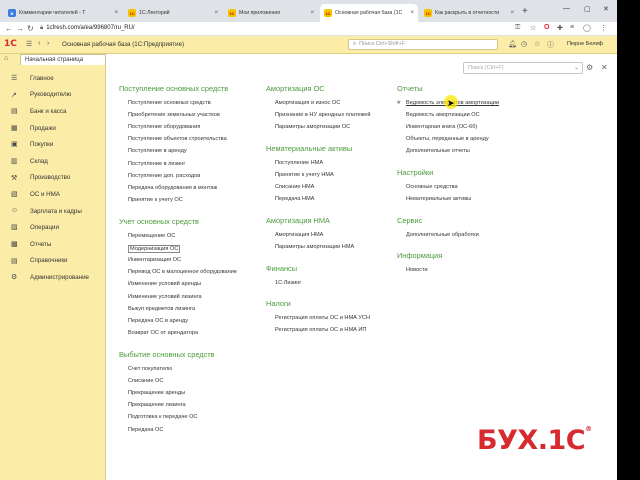  Describe the element at coordinates (9, 28) in the screenshot. I see `back-icon: ←` at that location.